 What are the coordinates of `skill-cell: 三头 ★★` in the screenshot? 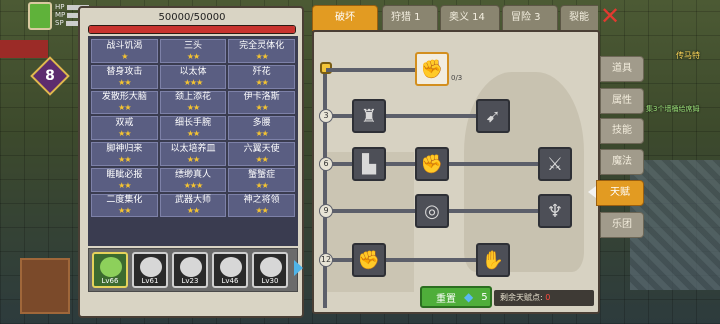 It's located at (193, 51).